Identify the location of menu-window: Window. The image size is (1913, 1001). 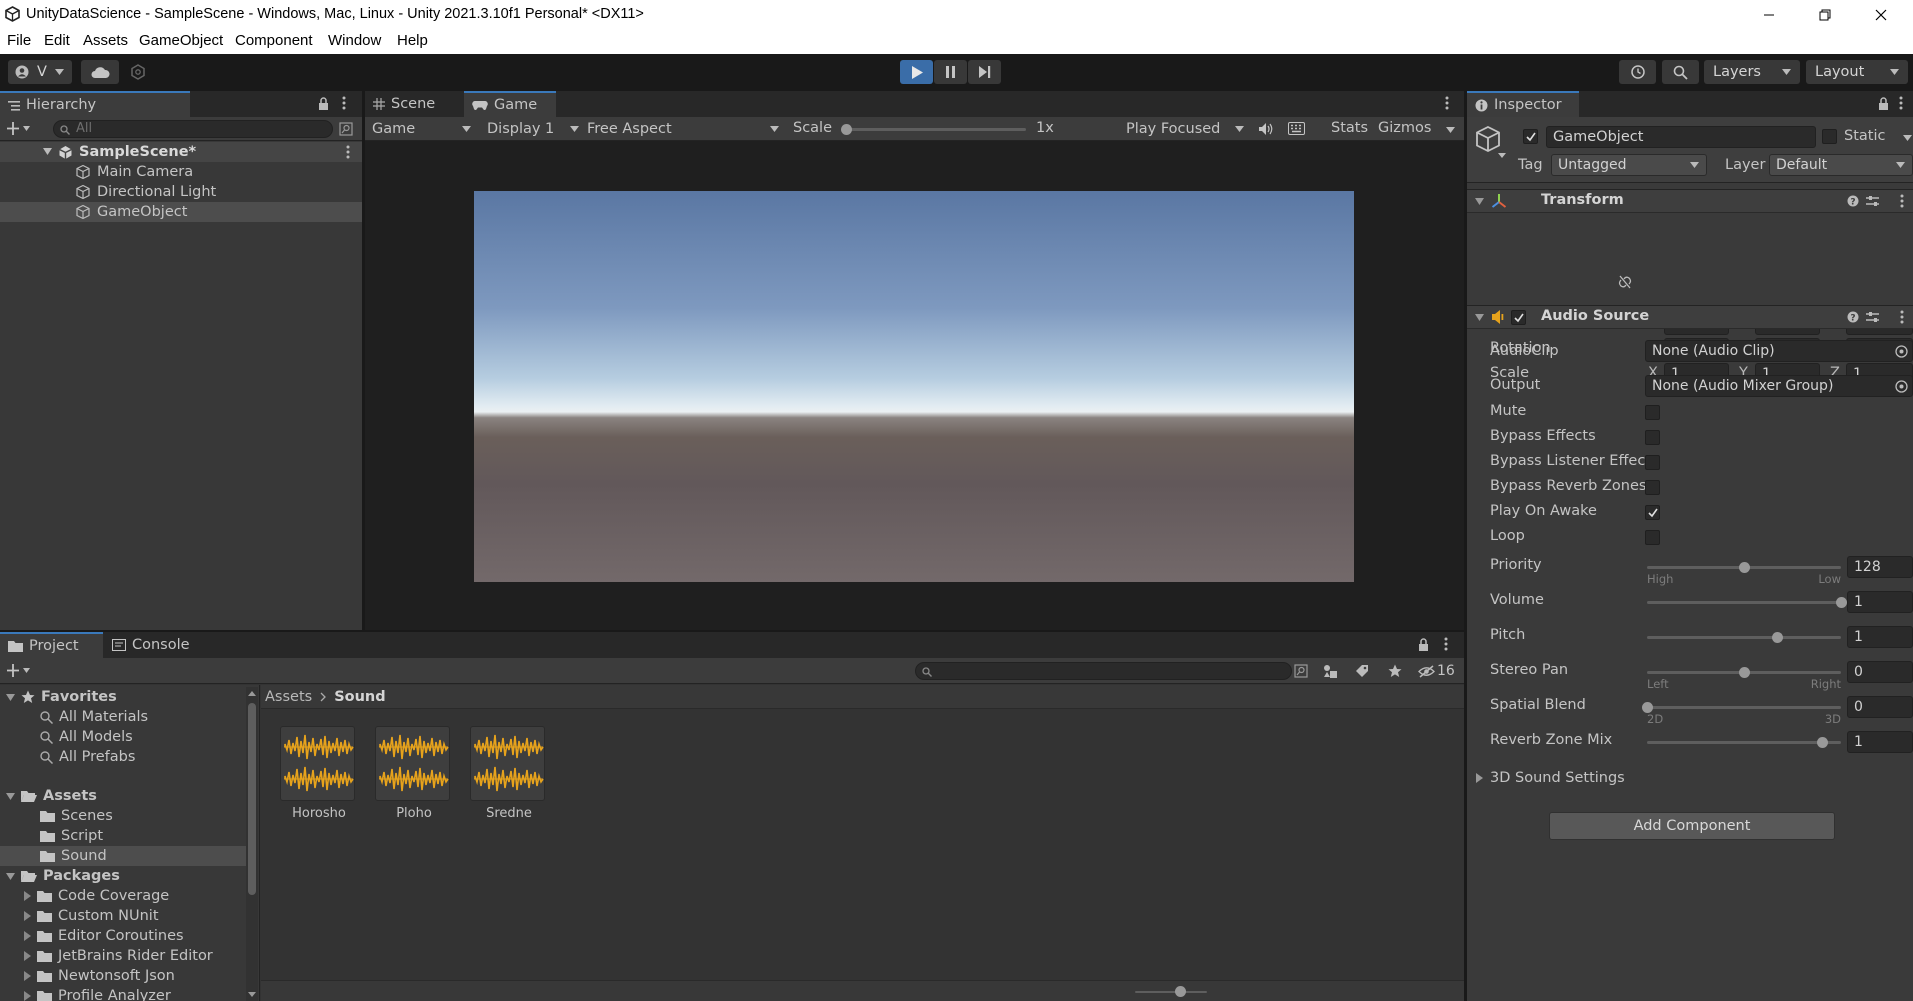
(354, 40).